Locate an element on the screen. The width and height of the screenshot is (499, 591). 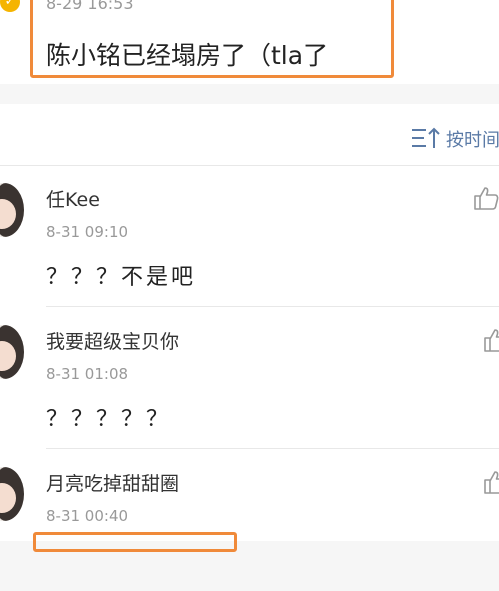
comment-time: 8-31 00:40 is located at coordinates (87, 516).